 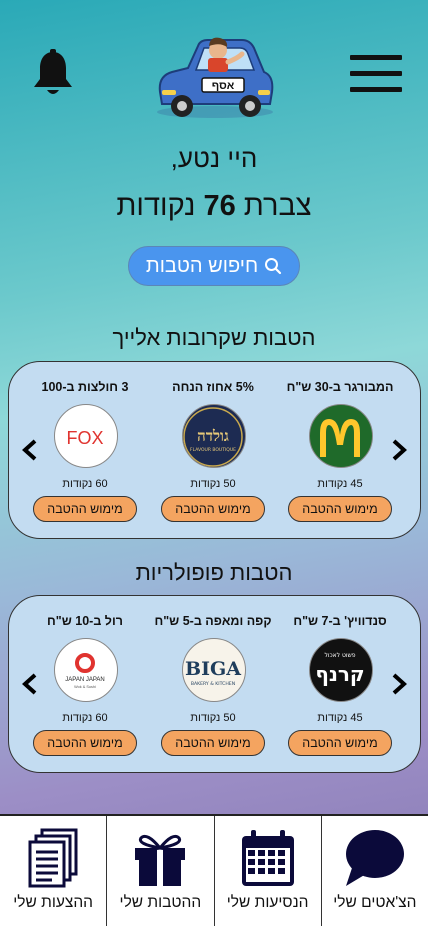 What do you see at coordinates (213, 387) in the screenshot?
I see `offer-title: 5% אחוז הנחה` at bounding box center [213, 387].